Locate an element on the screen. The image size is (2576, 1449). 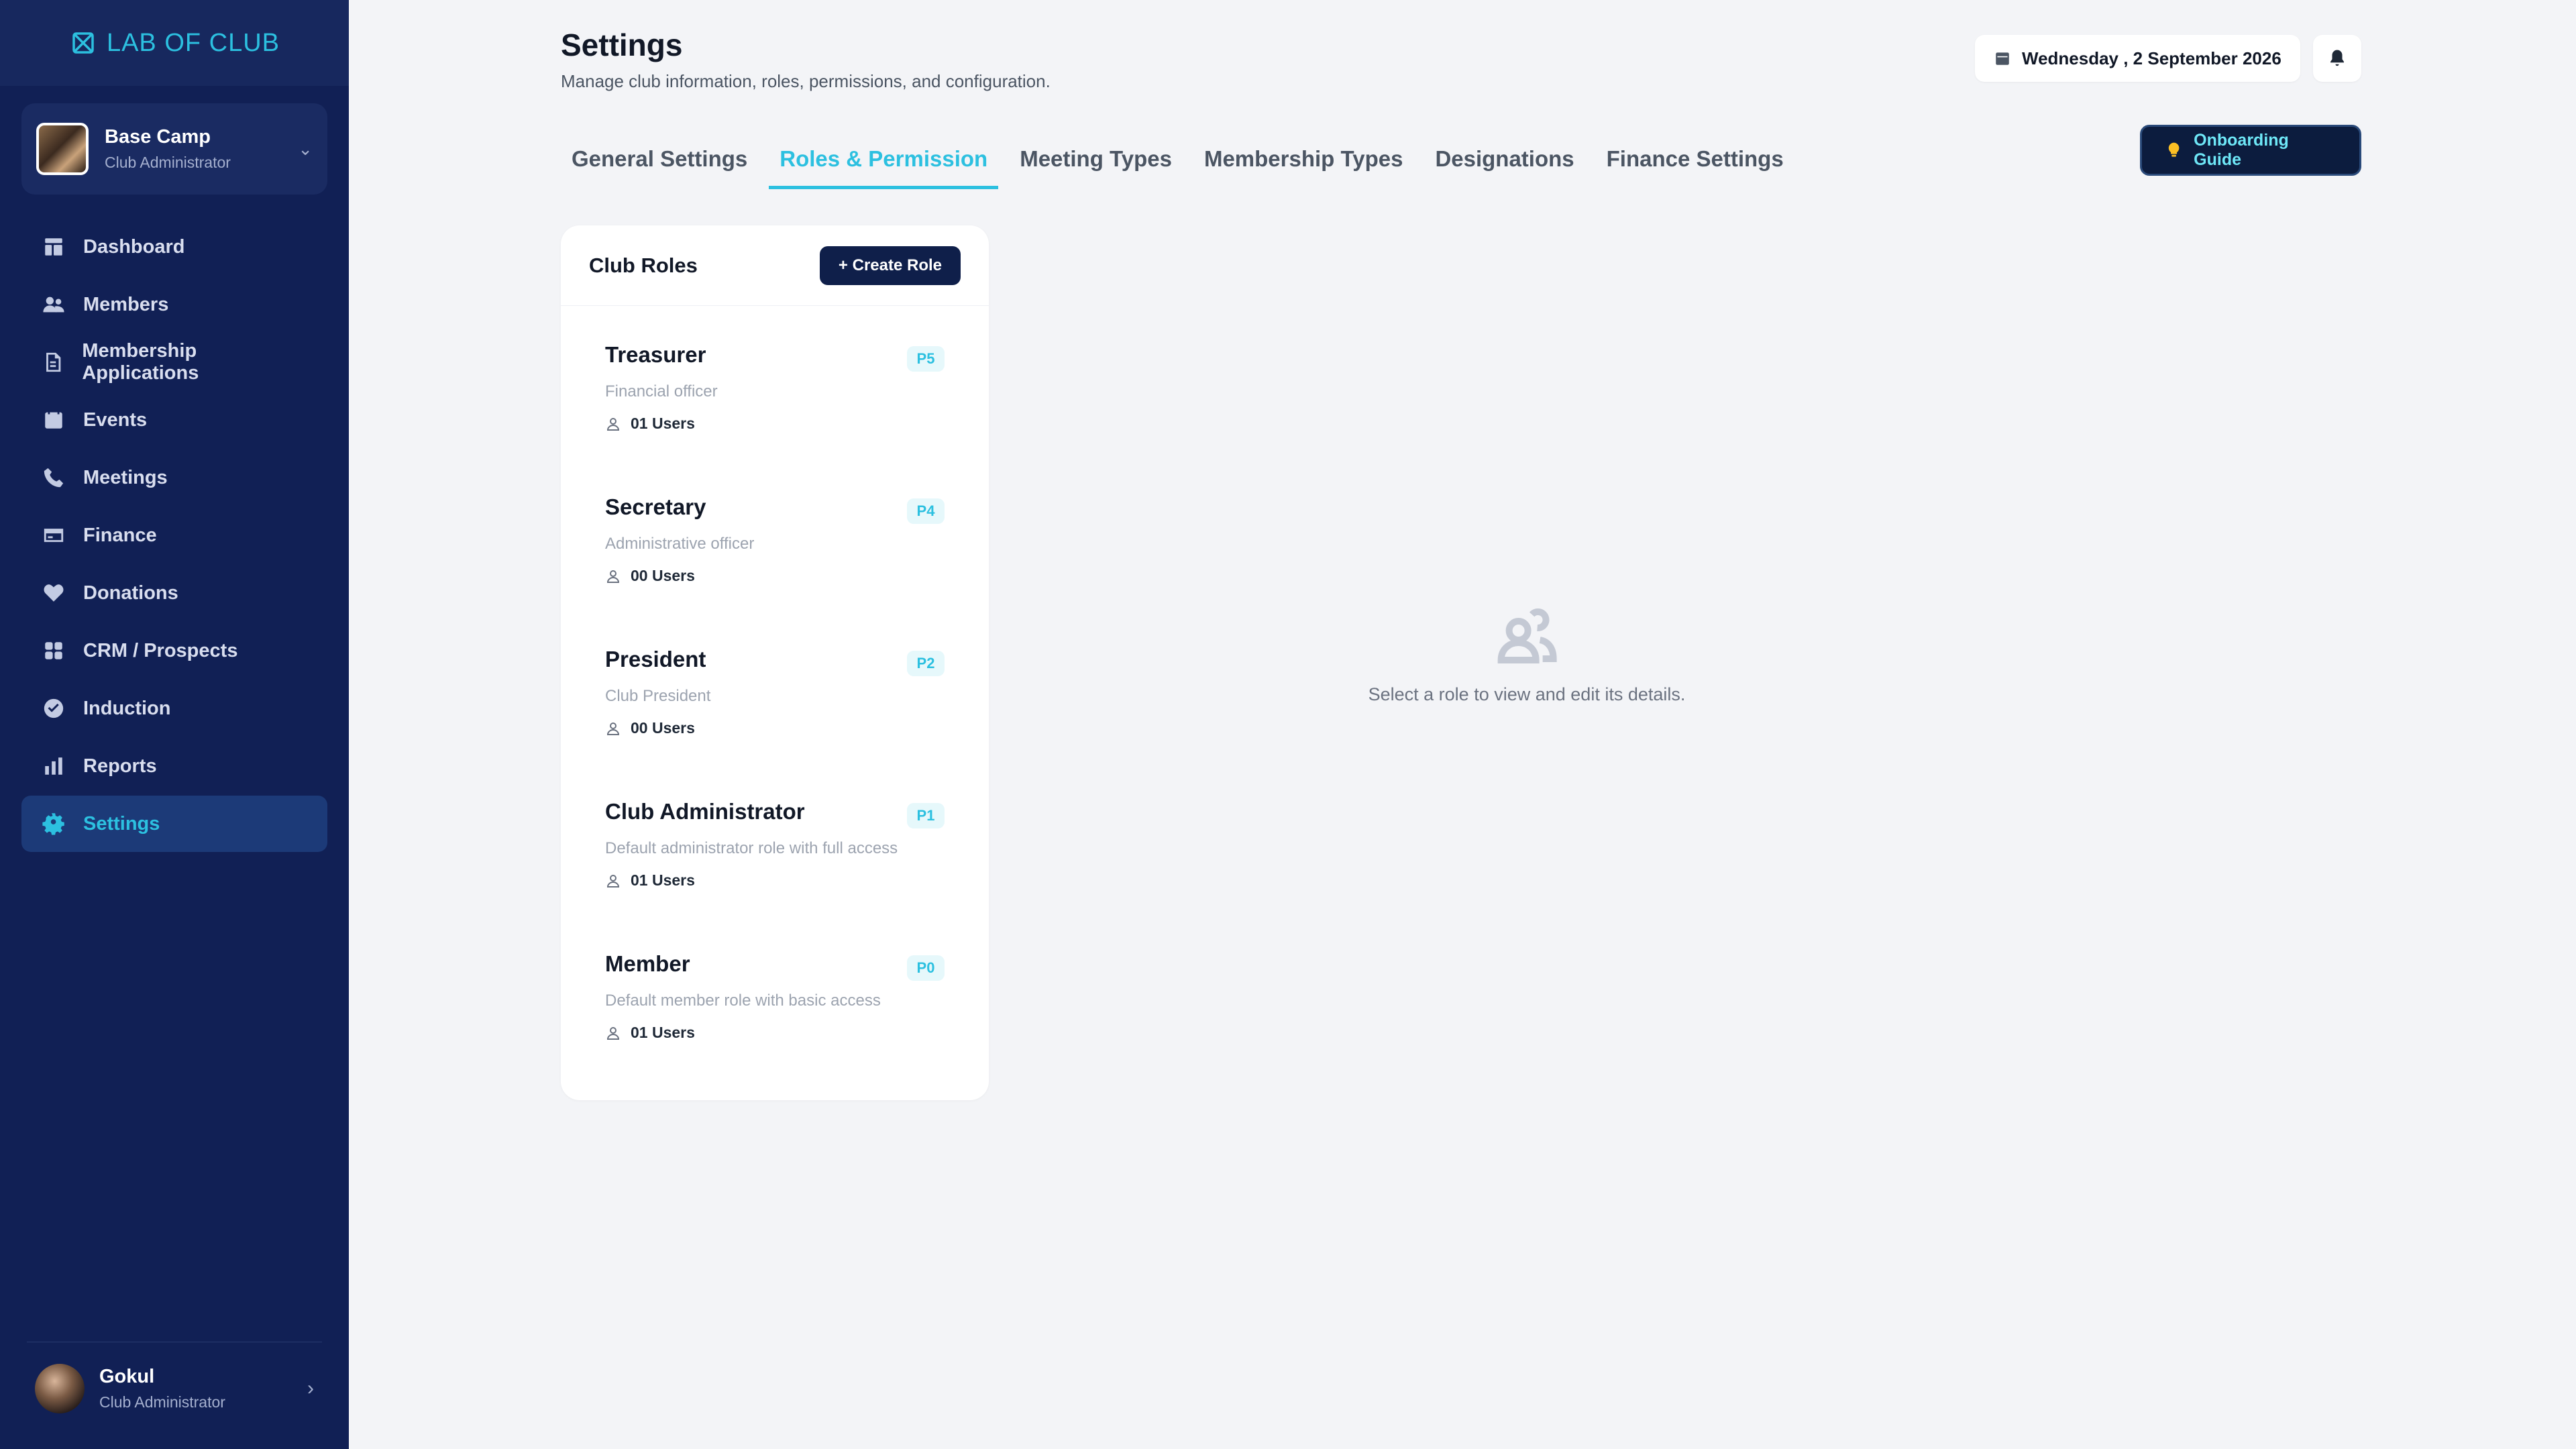
phone-icon is located at coordinates (54, 478).